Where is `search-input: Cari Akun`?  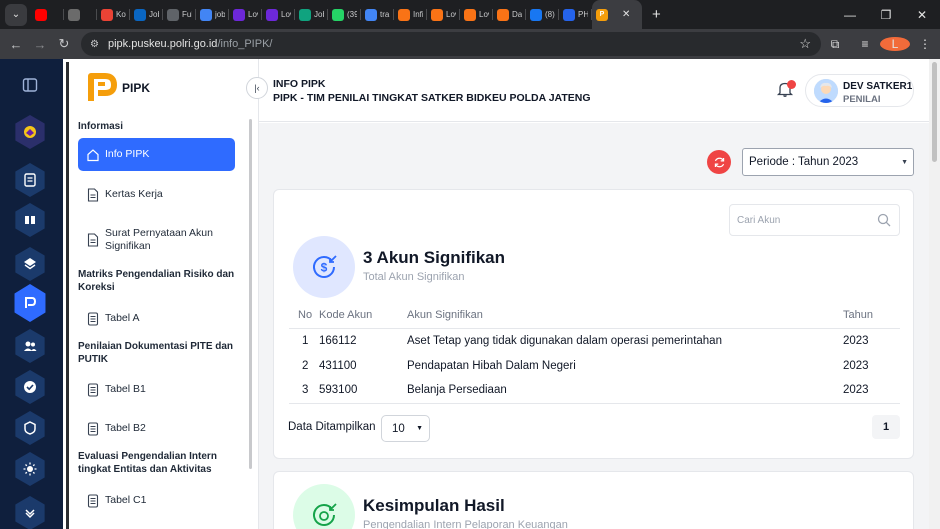 search-input: Cari Akun is located at coordinates (814, 220).